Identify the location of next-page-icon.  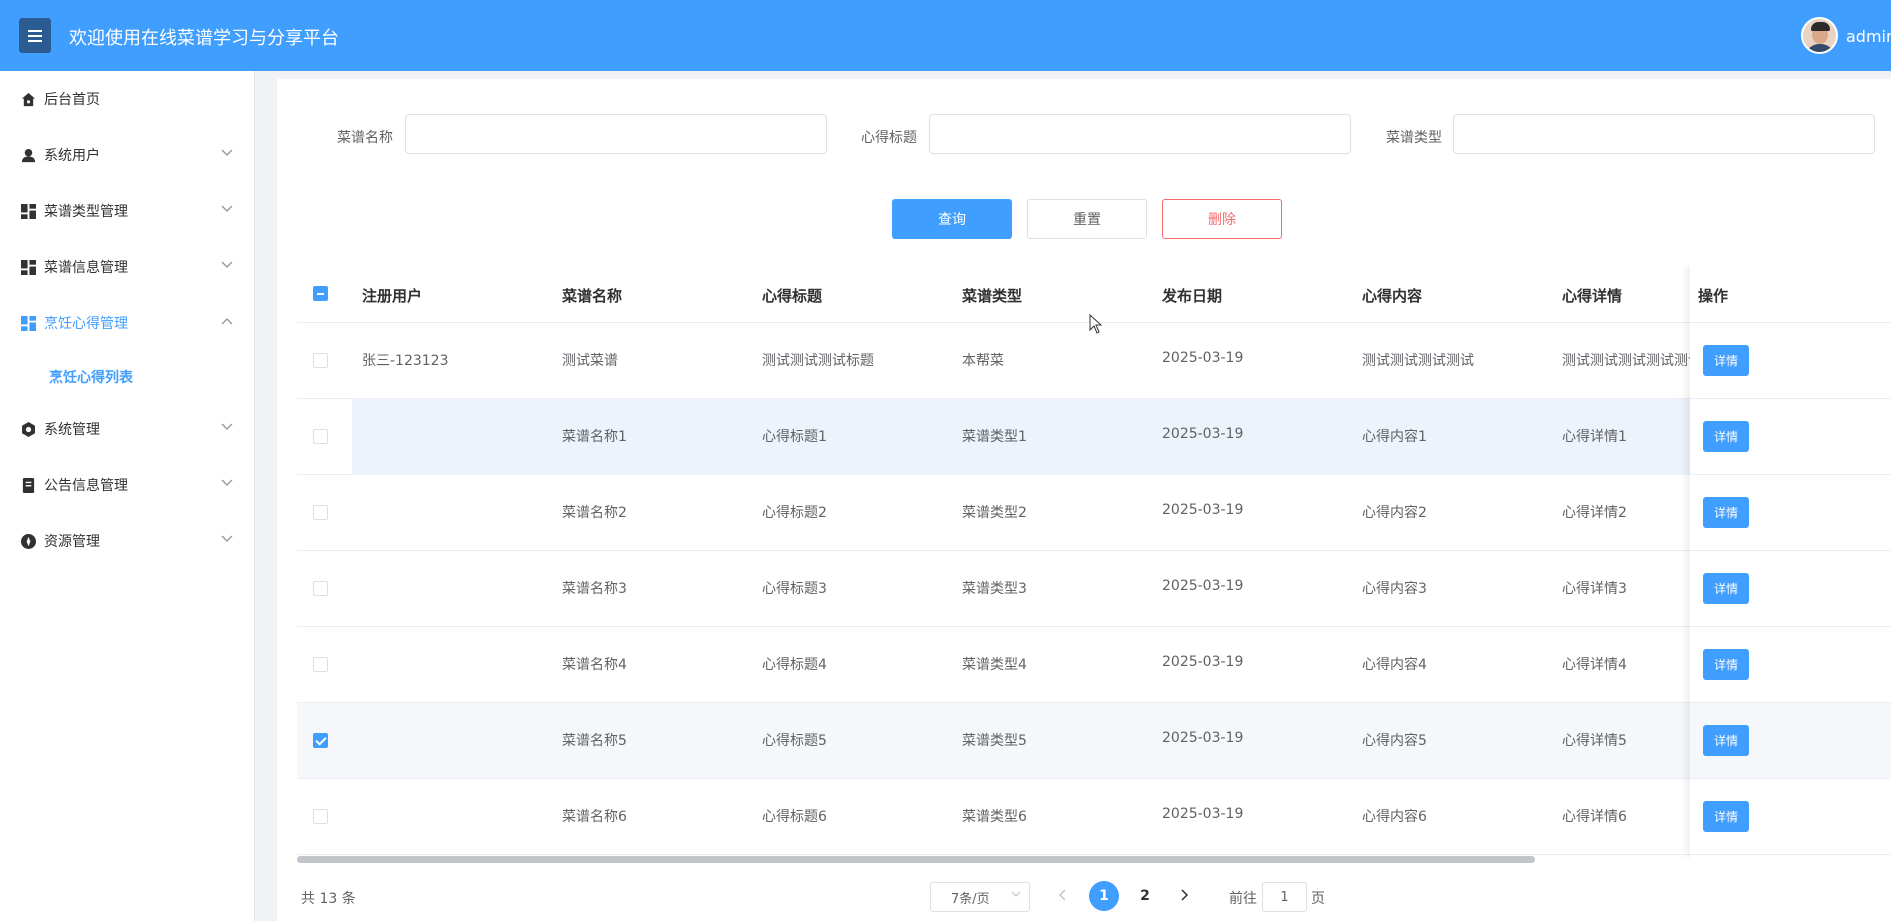
(1185, 895).